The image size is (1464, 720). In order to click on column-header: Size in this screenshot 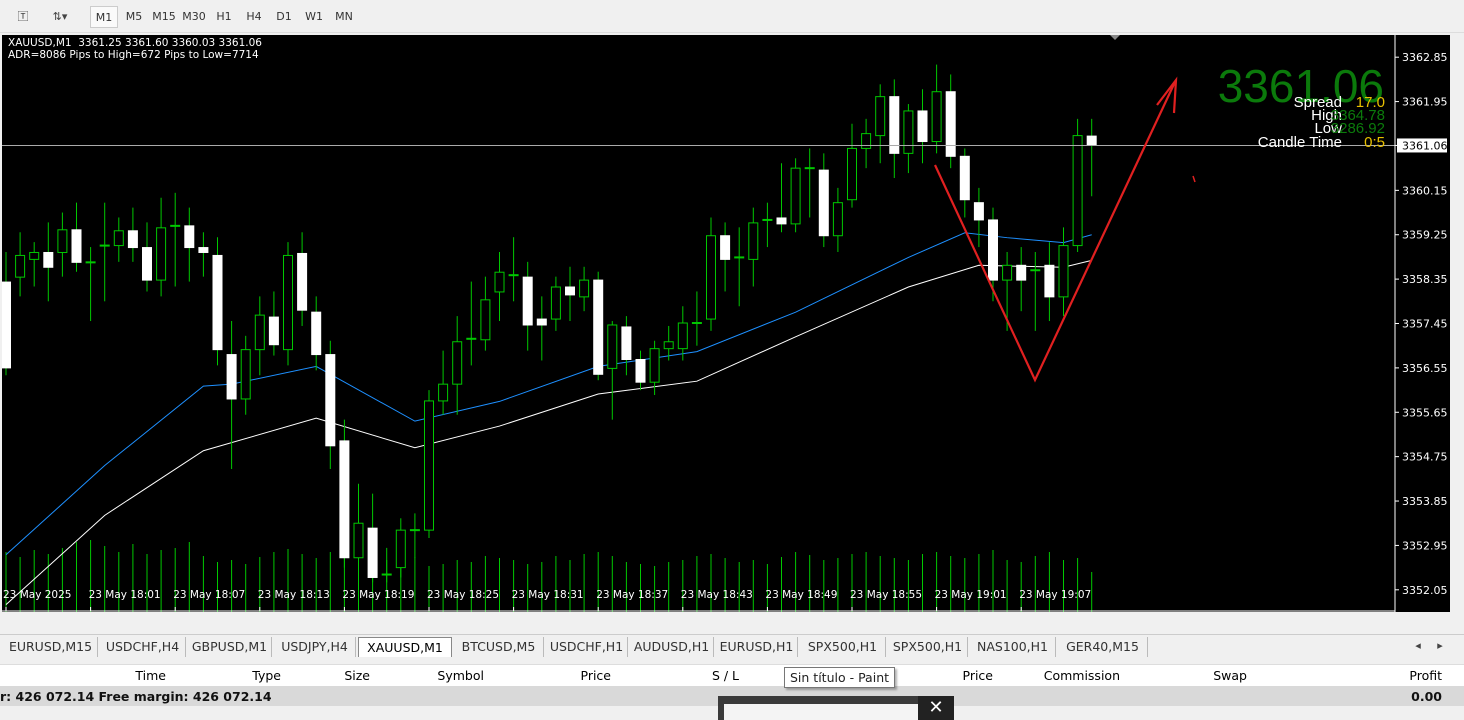, I will do `click(357, 675)`.